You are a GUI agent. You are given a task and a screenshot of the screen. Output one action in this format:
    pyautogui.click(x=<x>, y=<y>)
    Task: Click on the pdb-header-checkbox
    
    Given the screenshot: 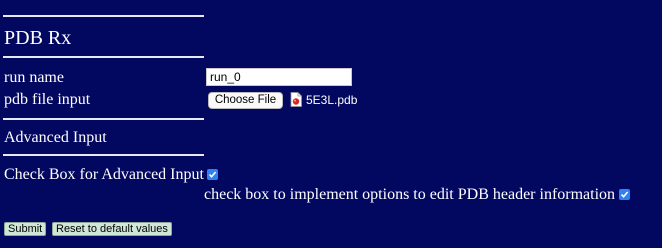 What is the action you would take?
    pyautogui.click(x=624, y=194)
    